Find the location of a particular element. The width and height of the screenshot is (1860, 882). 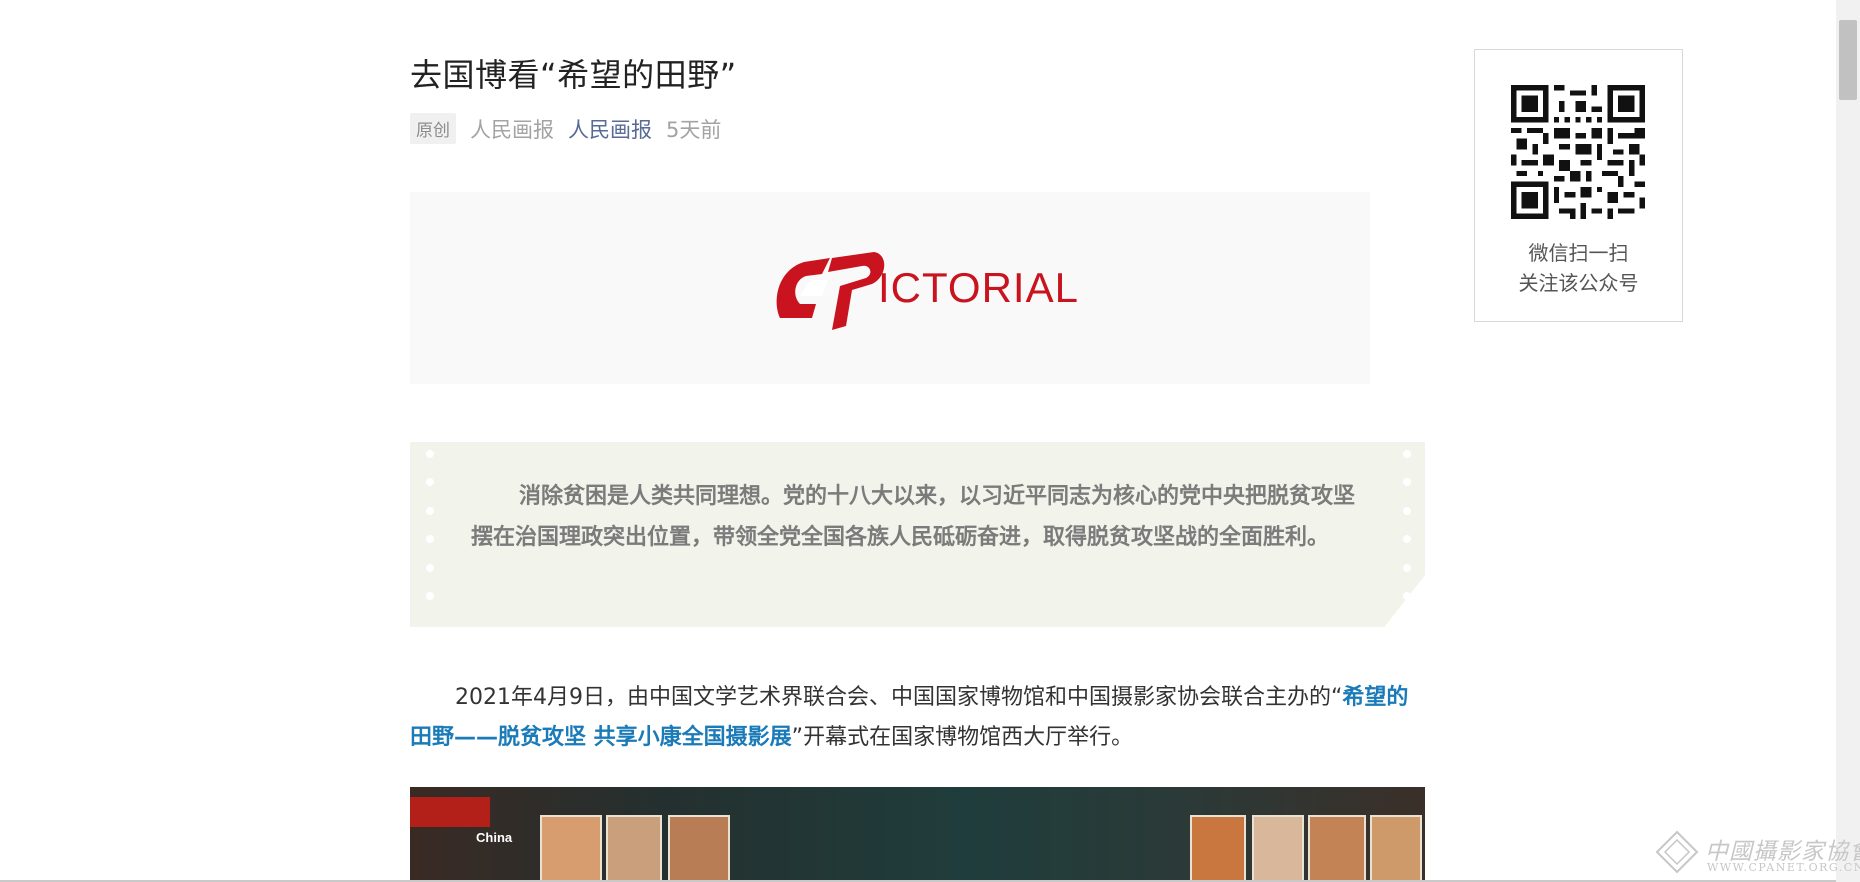

pictorial-logo-mark-icon is located at coordinates (830, 291).